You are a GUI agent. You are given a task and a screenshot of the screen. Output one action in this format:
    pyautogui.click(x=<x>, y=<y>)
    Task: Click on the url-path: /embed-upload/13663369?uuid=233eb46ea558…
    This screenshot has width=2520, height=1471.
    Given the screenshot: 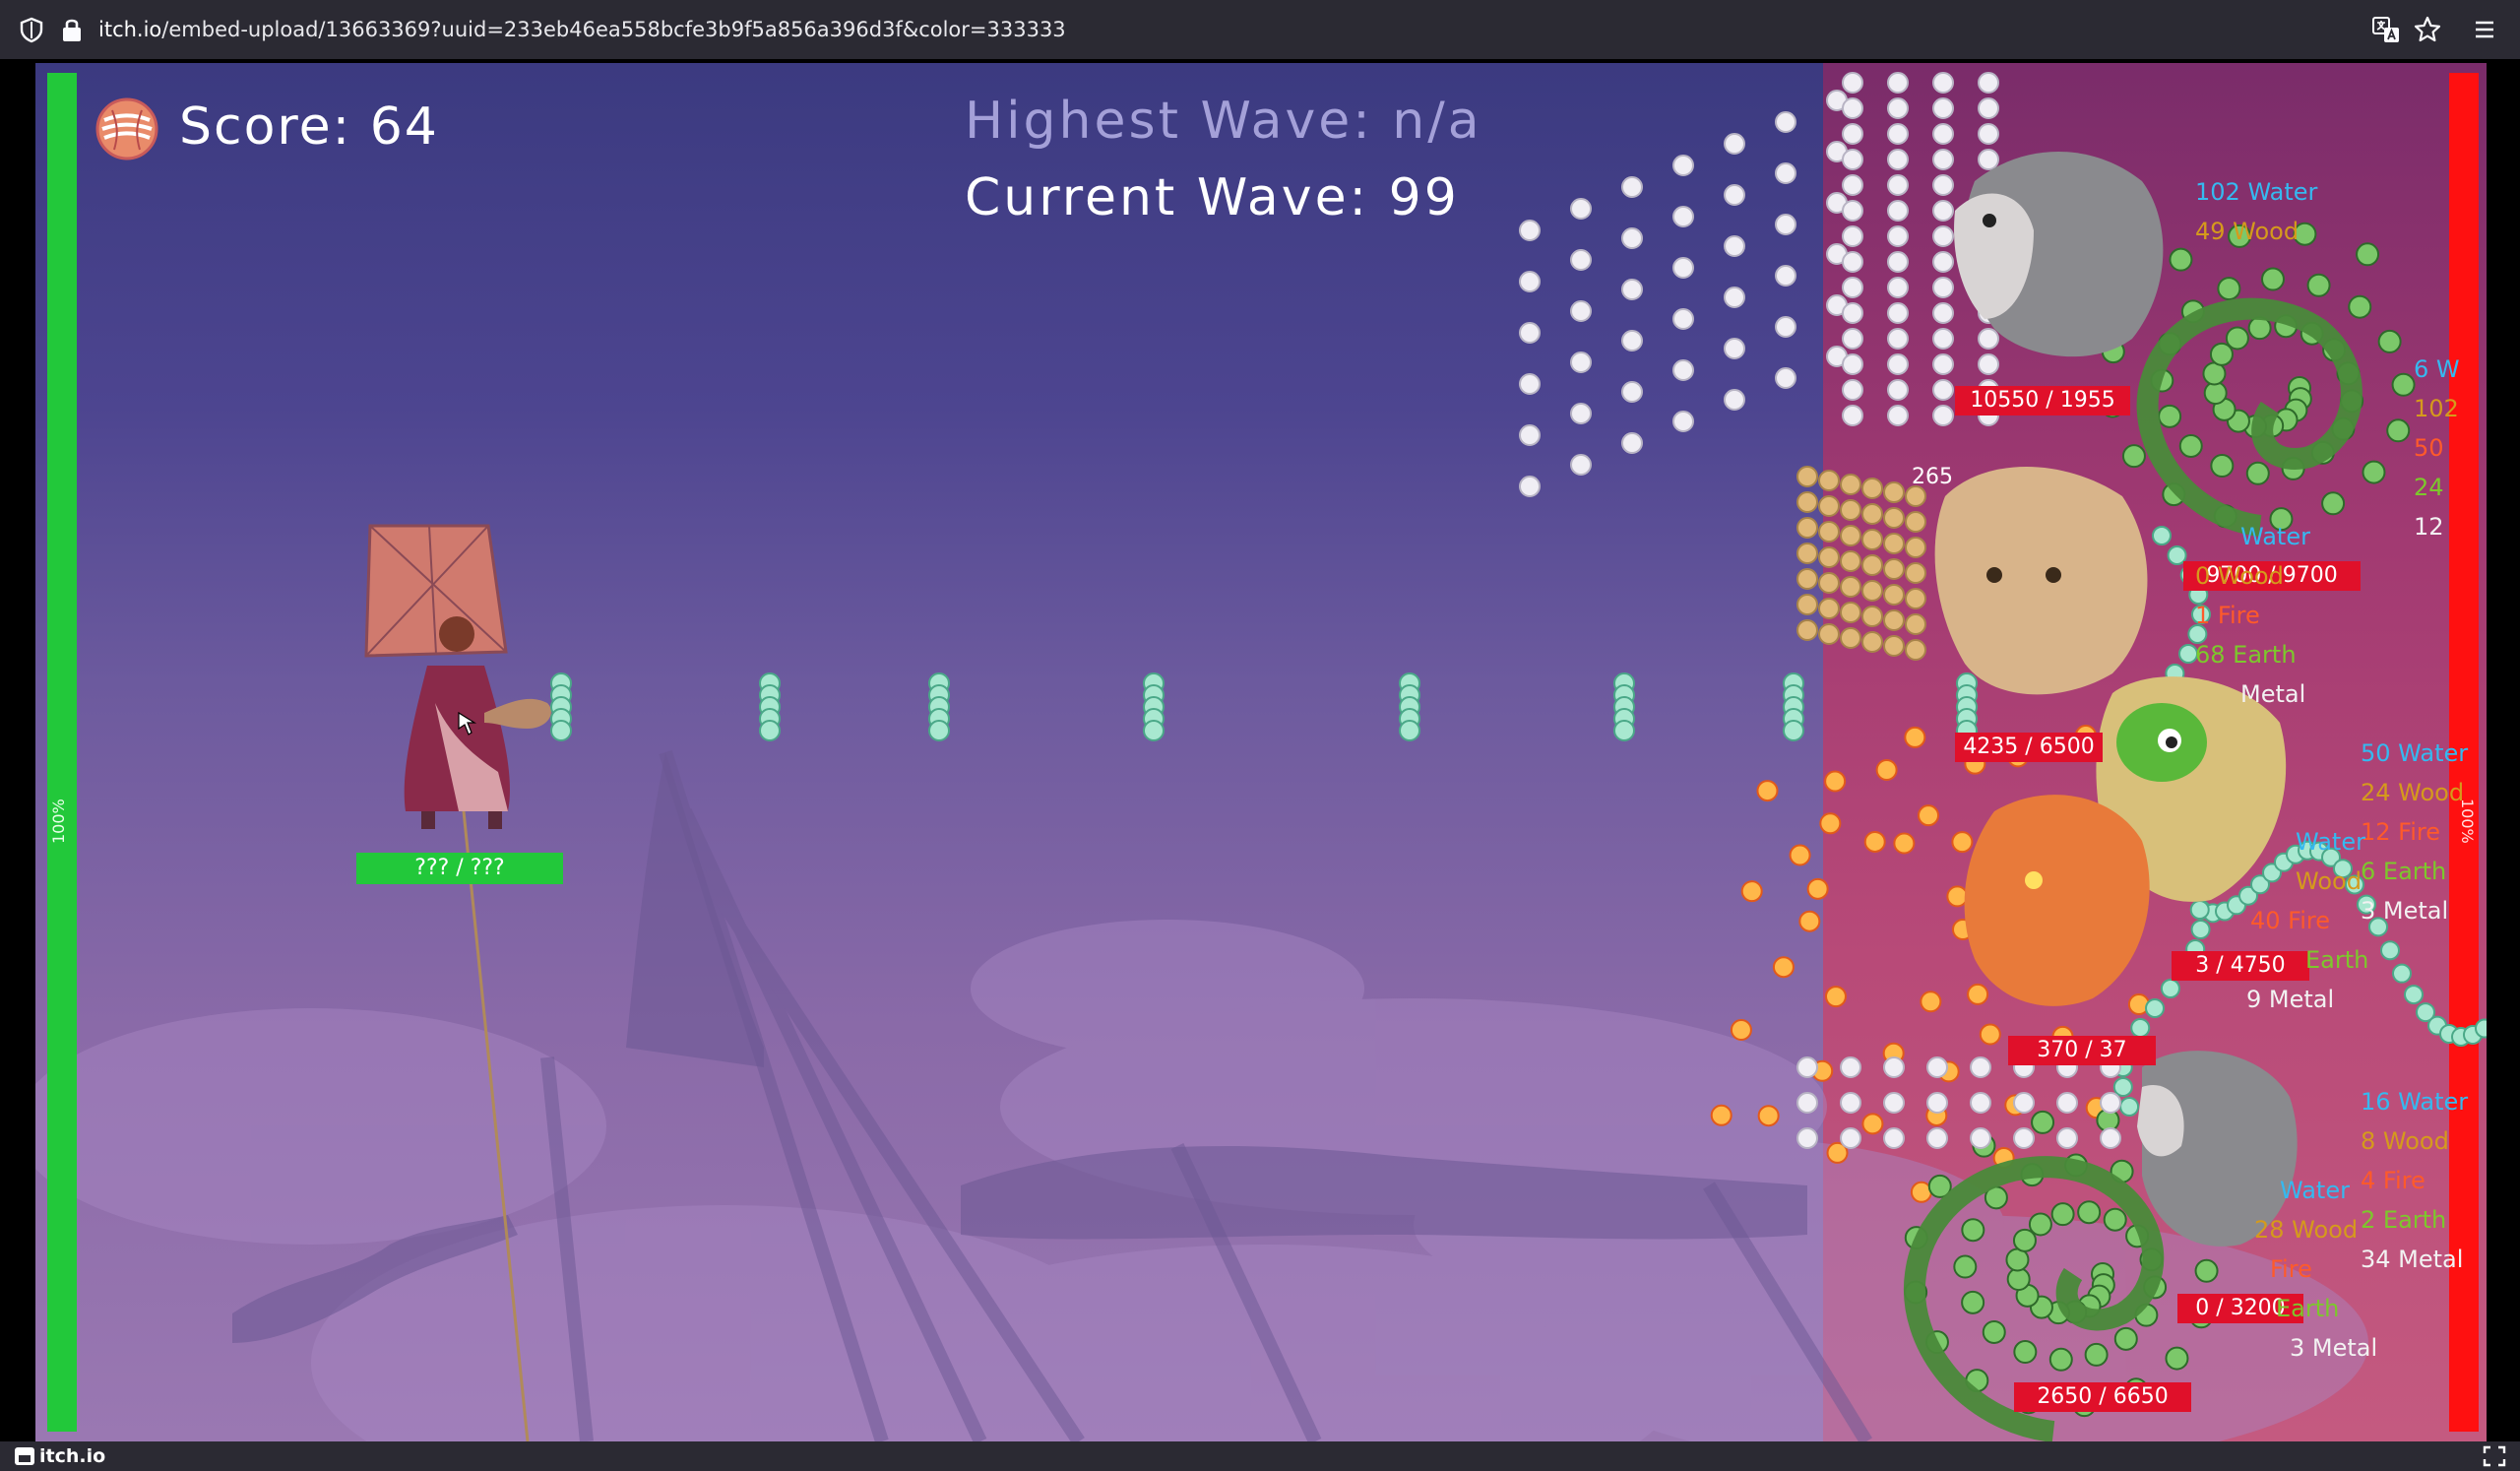 What is the action you would take?
    pyautogui.click(x=613, y=29)
    